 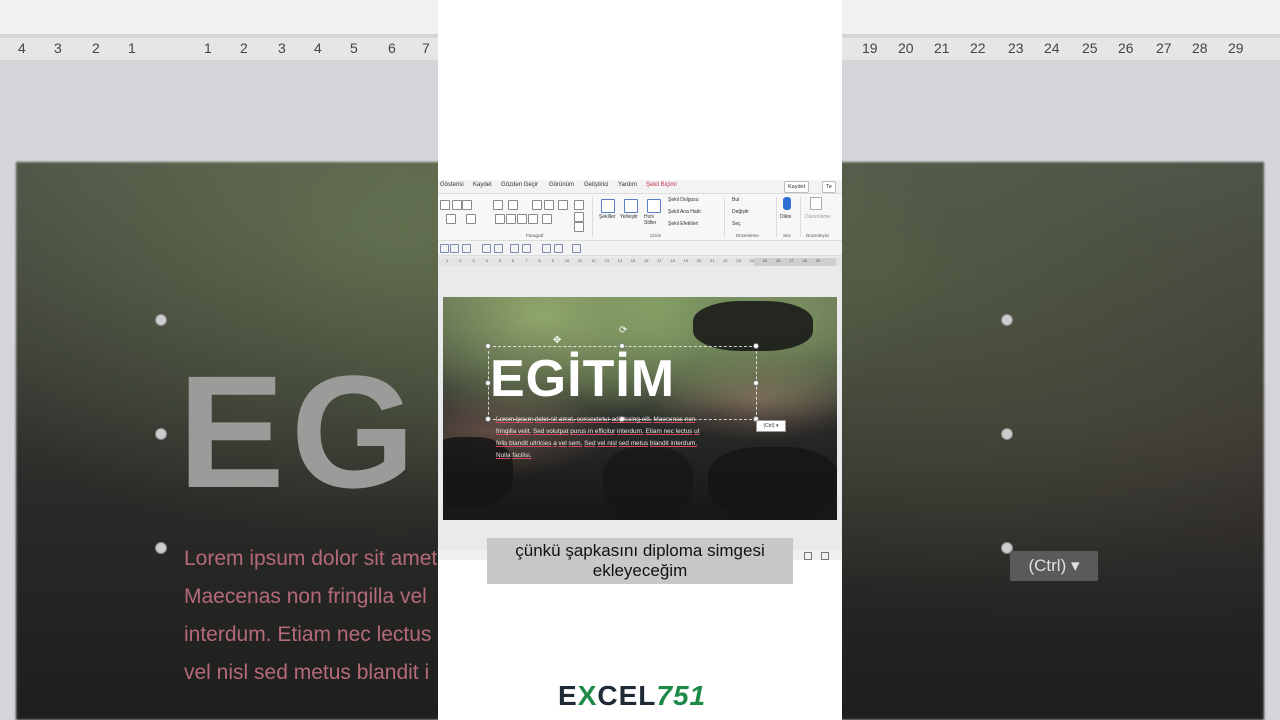 I want to click on ruler-number: 9, so click(x=552, y=260).